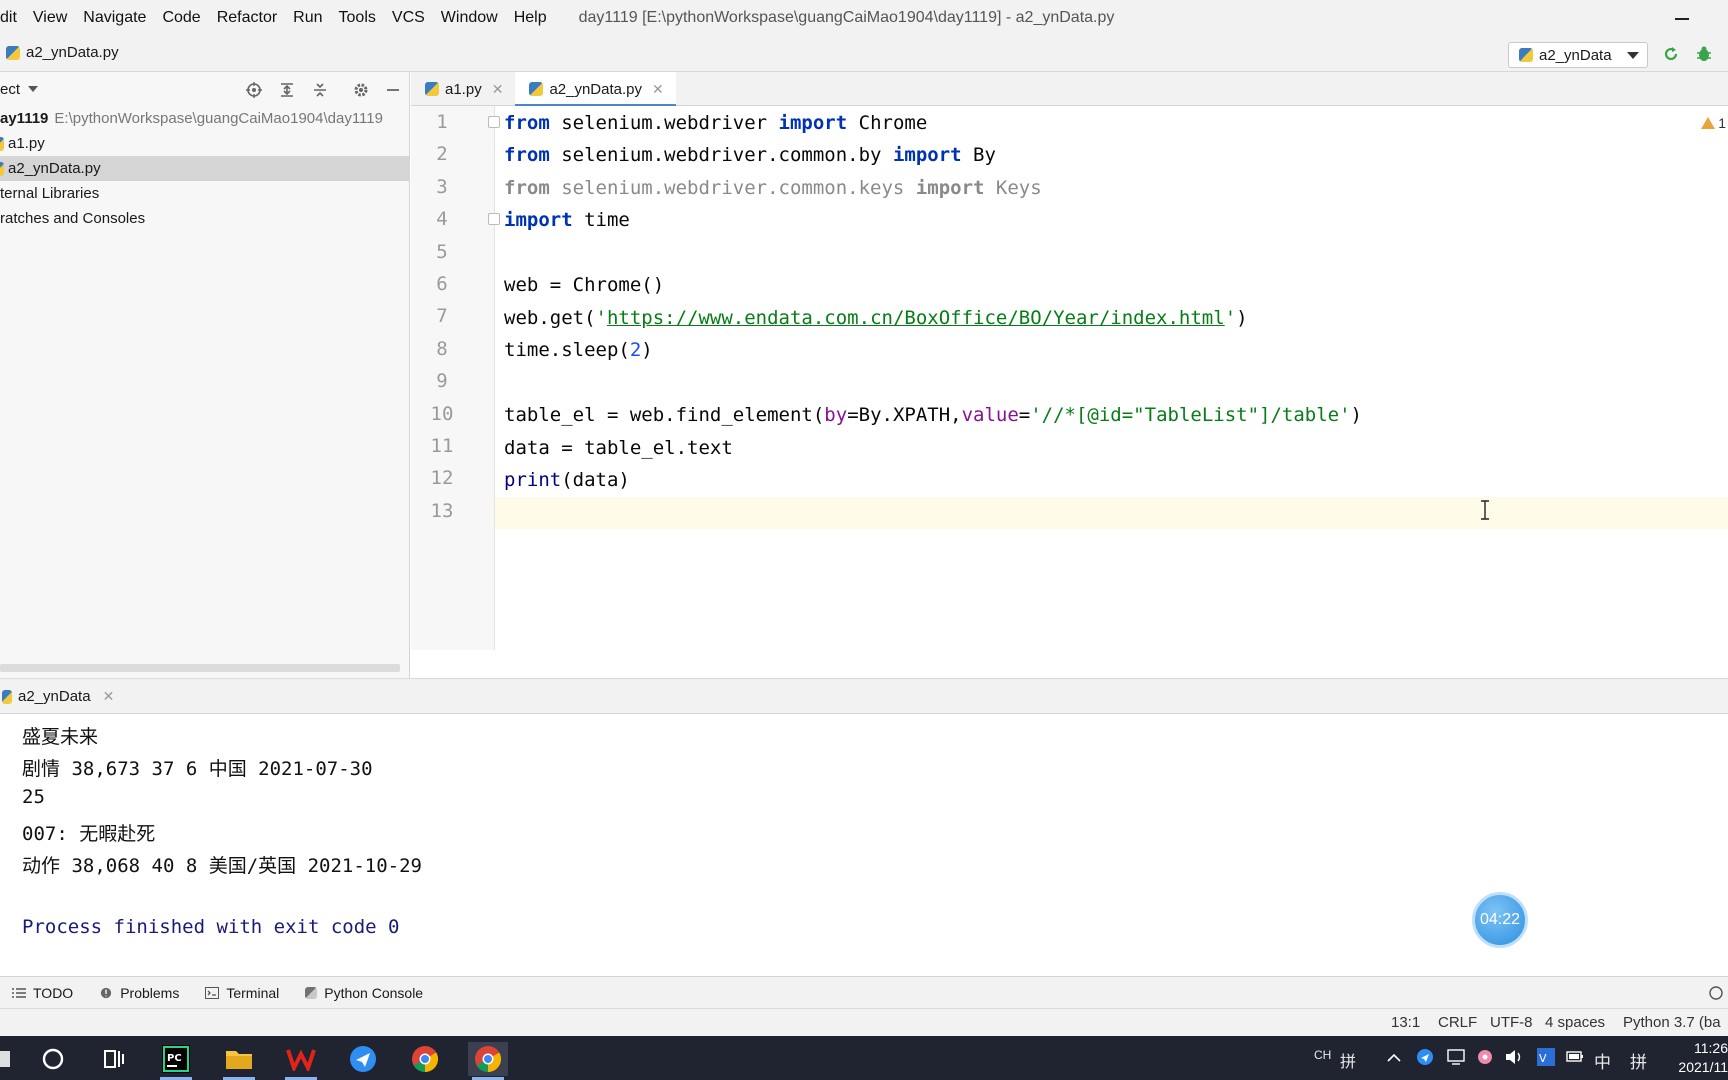 This screenshot has height=1080, width=1728. What do you see at coordinates (716, 123) in the screenshot?
I see `code-line: from selenium.webdriver import Chrome` at bounding box center [716, 123].